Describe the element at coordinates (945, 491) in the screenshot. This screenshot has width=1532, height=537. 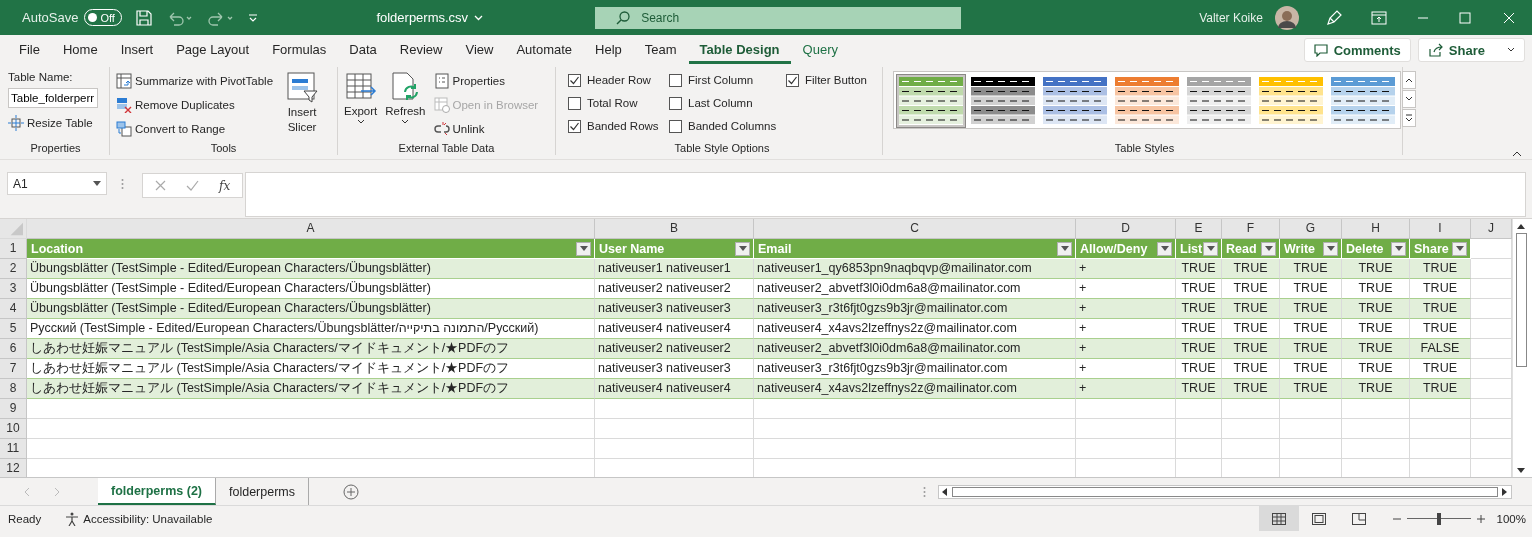
I see `scroll-left-icon` at that location.